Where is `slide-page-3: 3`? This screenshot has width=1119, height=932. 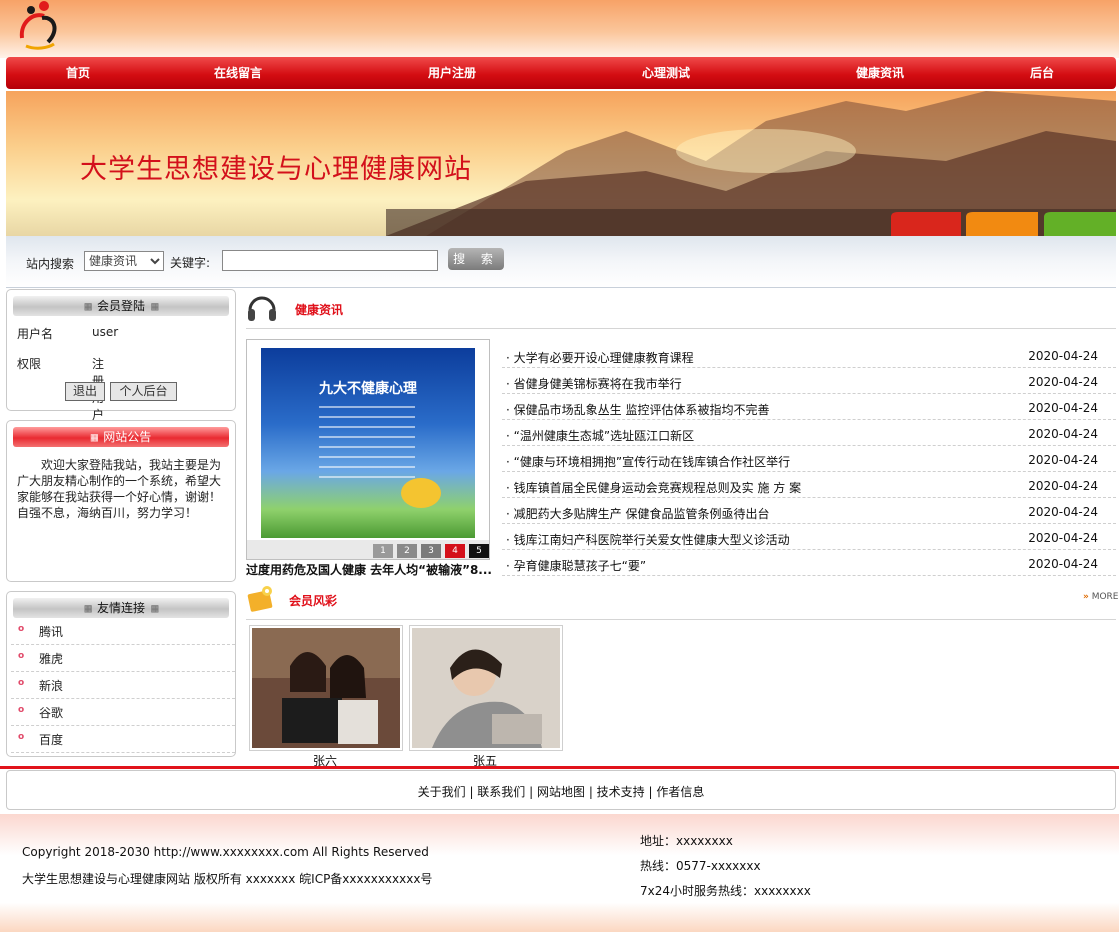
slide-page-3: 3 is located at coordinates (431, 551).